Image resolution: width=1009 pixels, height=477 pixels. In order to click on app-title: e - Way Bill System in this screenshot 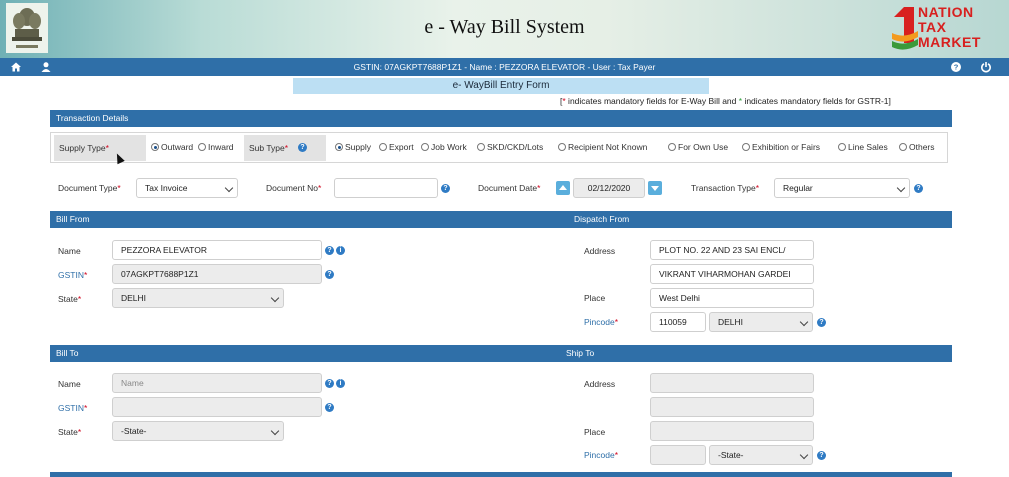, I will do `click(504, 27)`.